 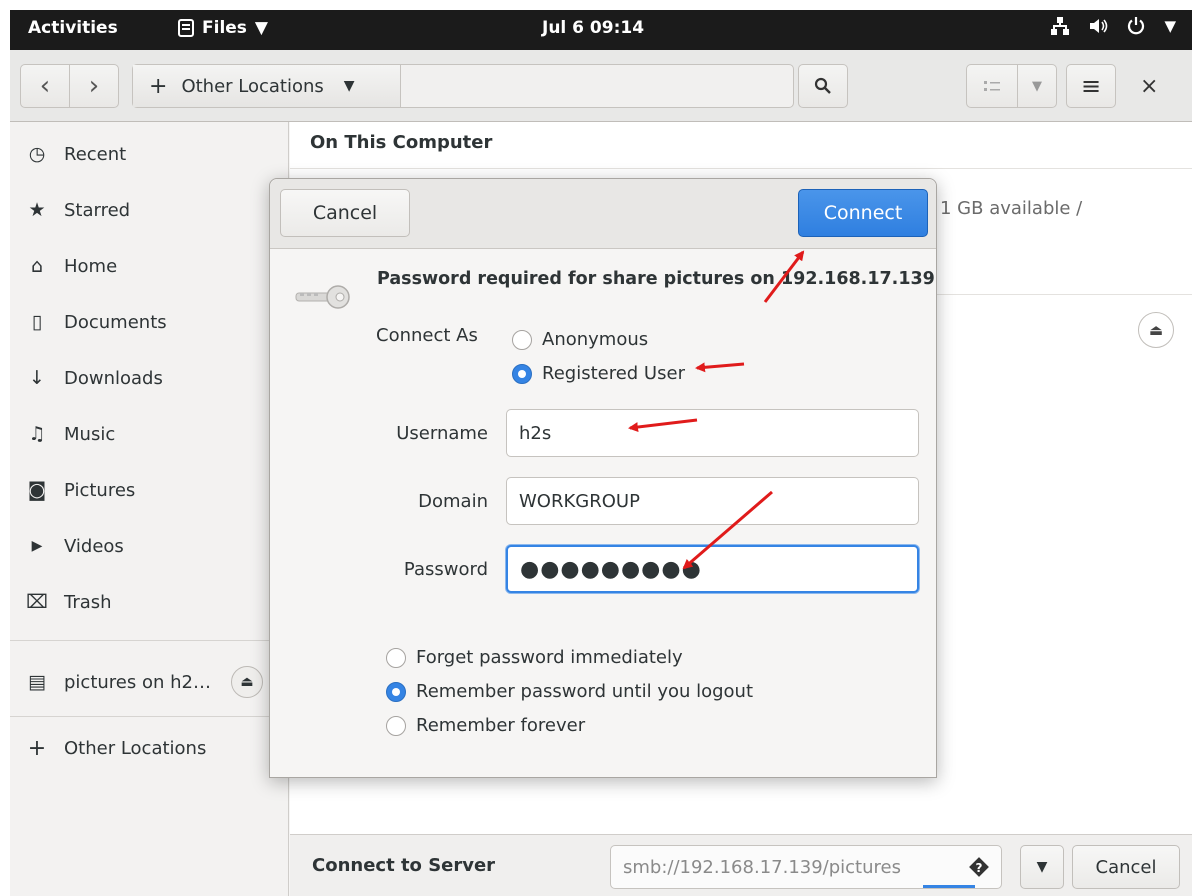 What do you see at coordinates (603, 214) in the screenshot?
I see `dialog-header: Cancel Connect` at bounding box center [603, 214].